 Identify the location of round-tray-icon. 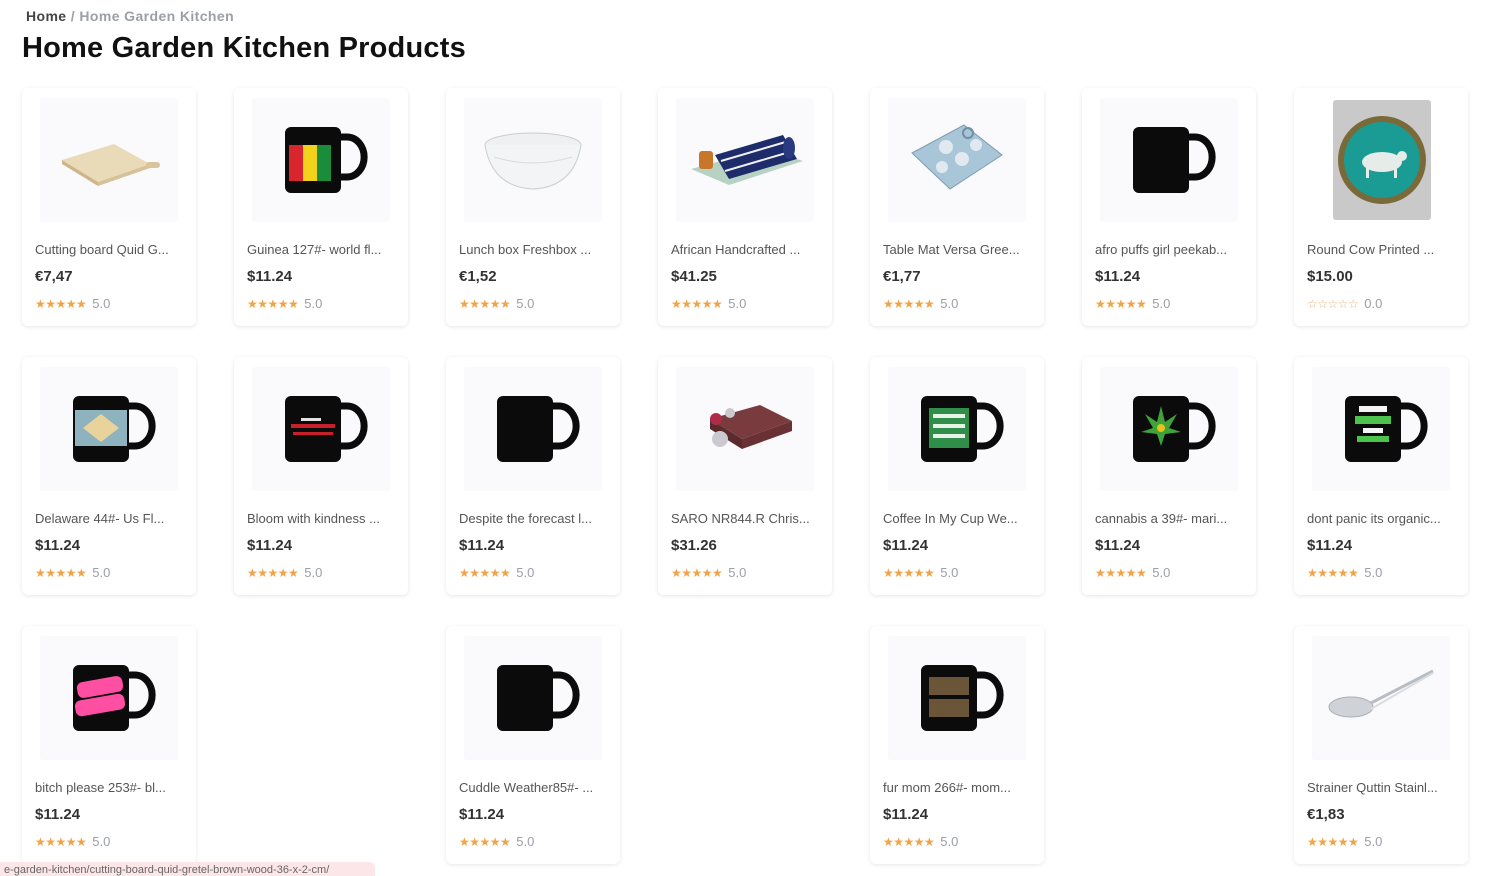
(1382, 160).